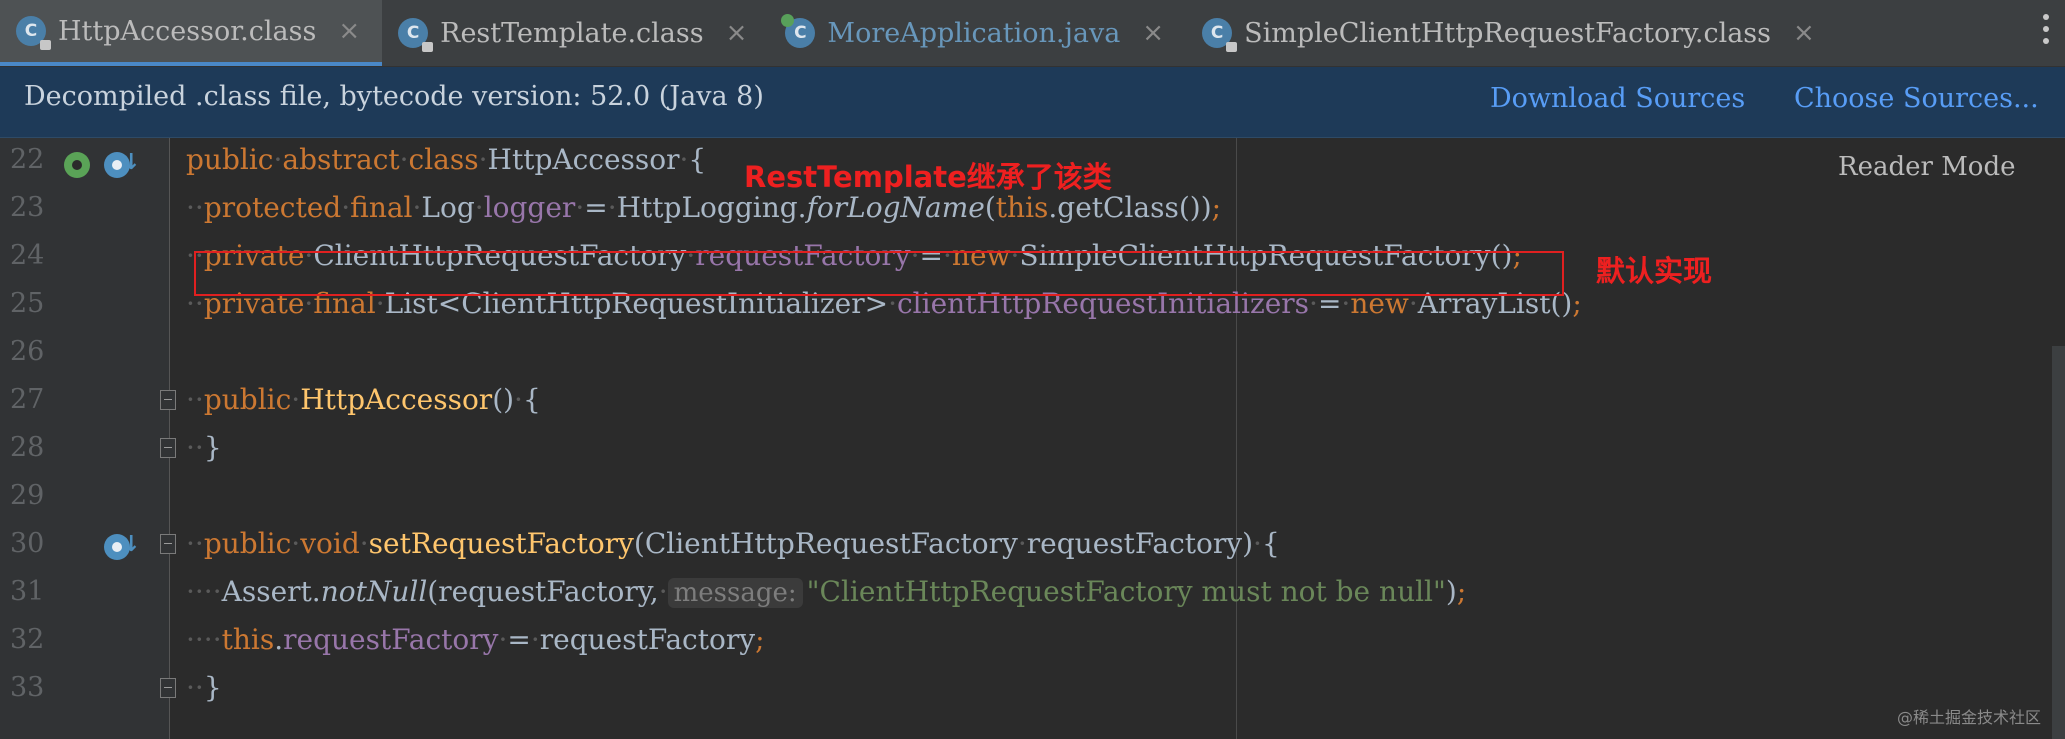 This screenshot has height=739, width=2065. Describe the element at coordinates (974, 33) in the screenshot. I see `tab-label: MoreApplication.java` at that location.